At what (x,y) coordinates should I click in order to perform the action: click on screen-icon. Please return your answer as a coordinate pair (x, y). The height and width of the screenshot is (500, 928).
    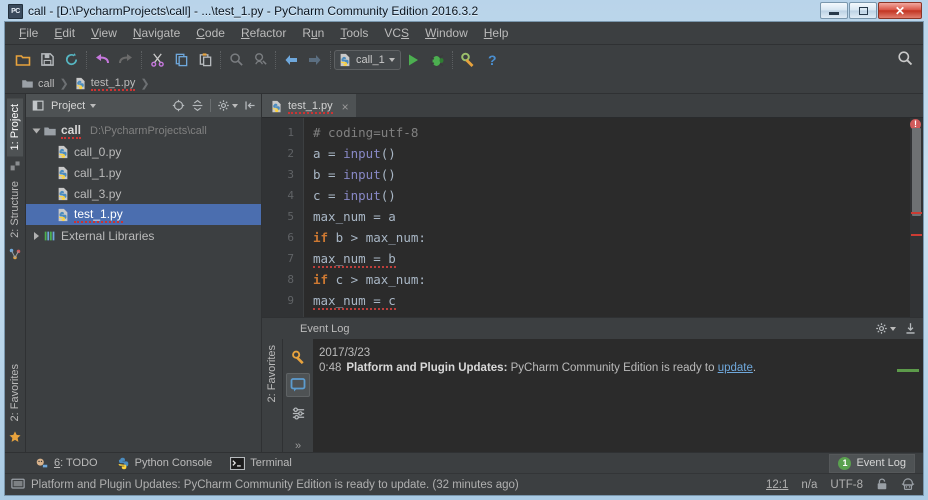
    Looking at the image, I should click on (18, 484).